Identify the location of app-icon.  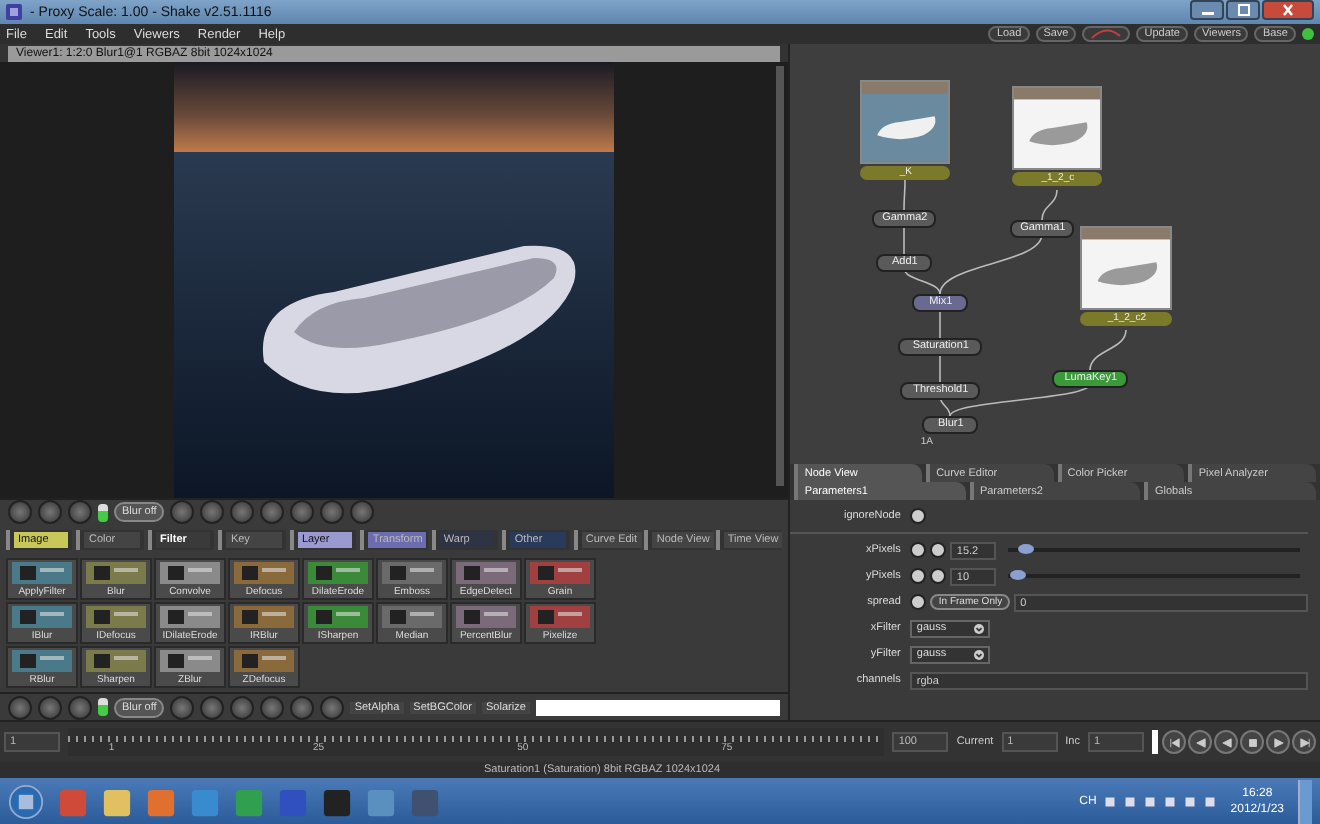
(14, 12).